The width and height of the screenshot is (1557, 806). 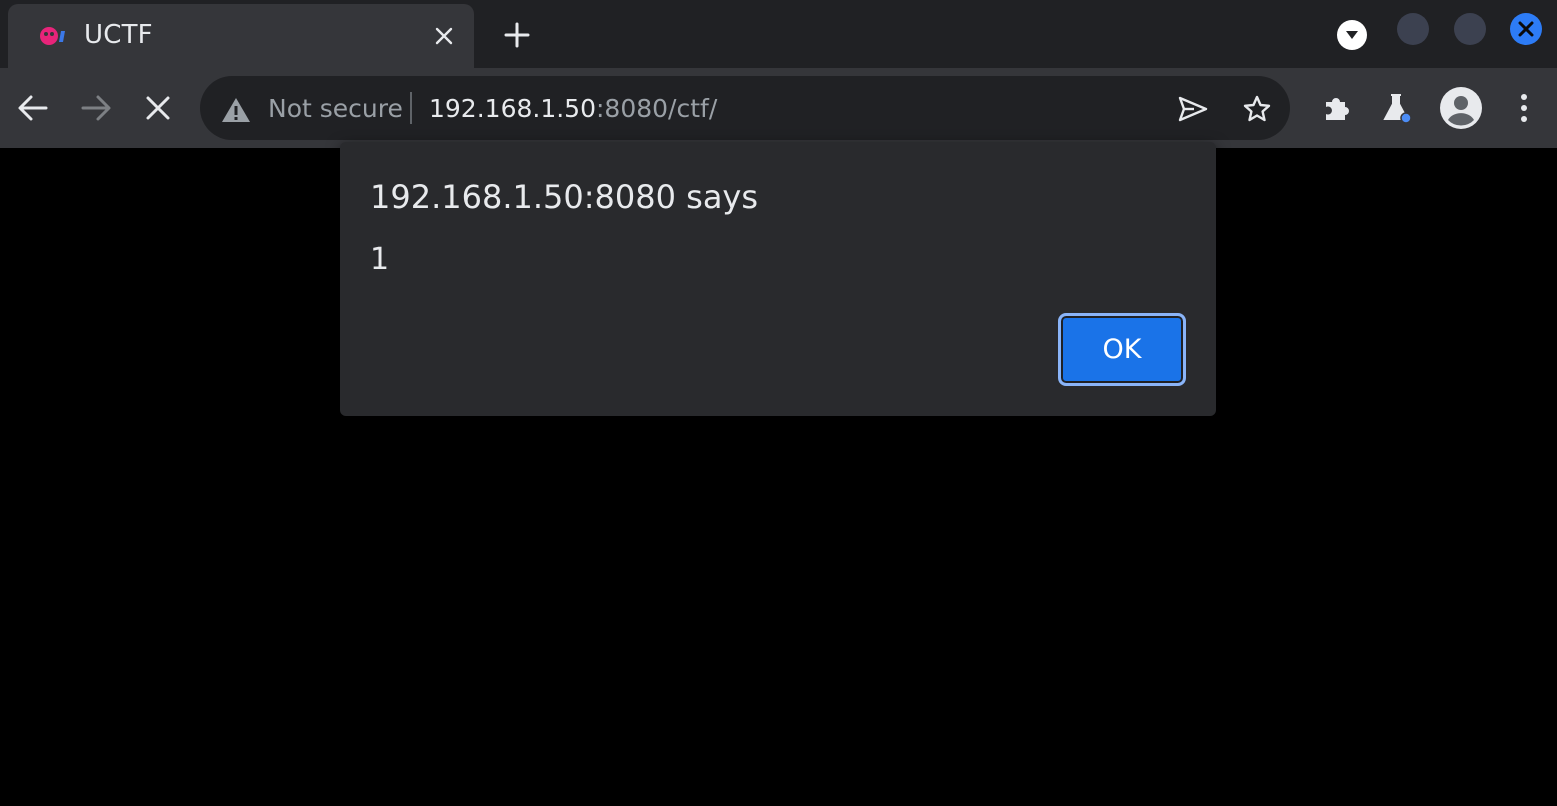 What do you see at coordinates (52, 36) in the screenshot?
I see `ctf-favicon-icon` at bounding box center [52, 36].